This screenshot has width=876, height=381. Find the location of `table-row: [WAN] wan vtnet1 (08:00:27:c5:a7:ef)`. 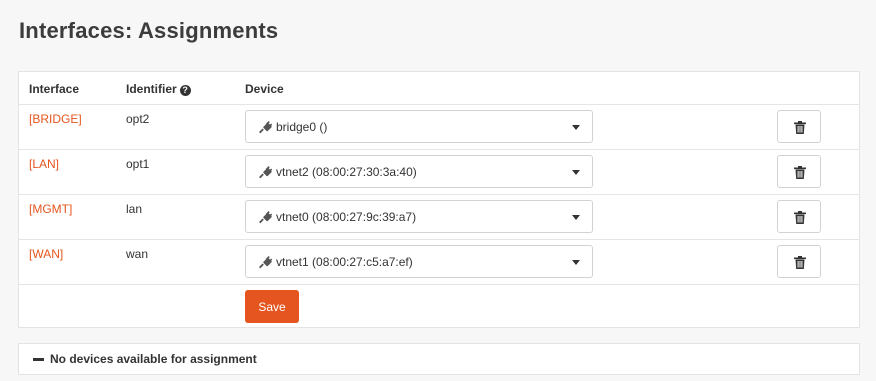

table-row: [WAN] wan vtnet1 (08:00:27:c5:a7:ef) is located at coordinates (439, 262).